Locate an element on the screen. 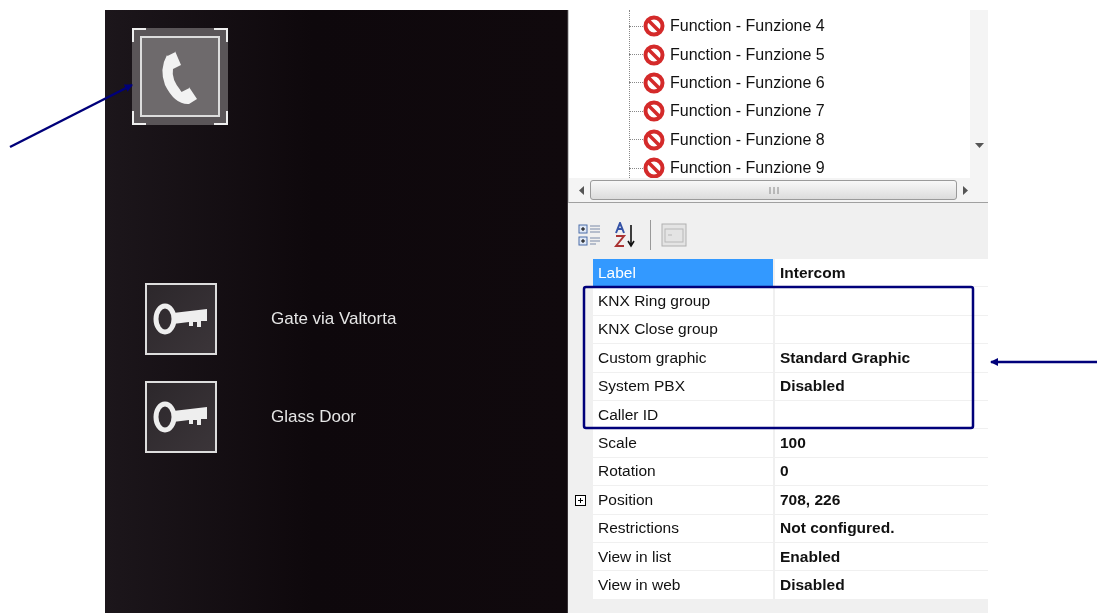 The height and width of the screenshot is (613, 1098). scrollbar-thumb is located at coordinates (773, 190).